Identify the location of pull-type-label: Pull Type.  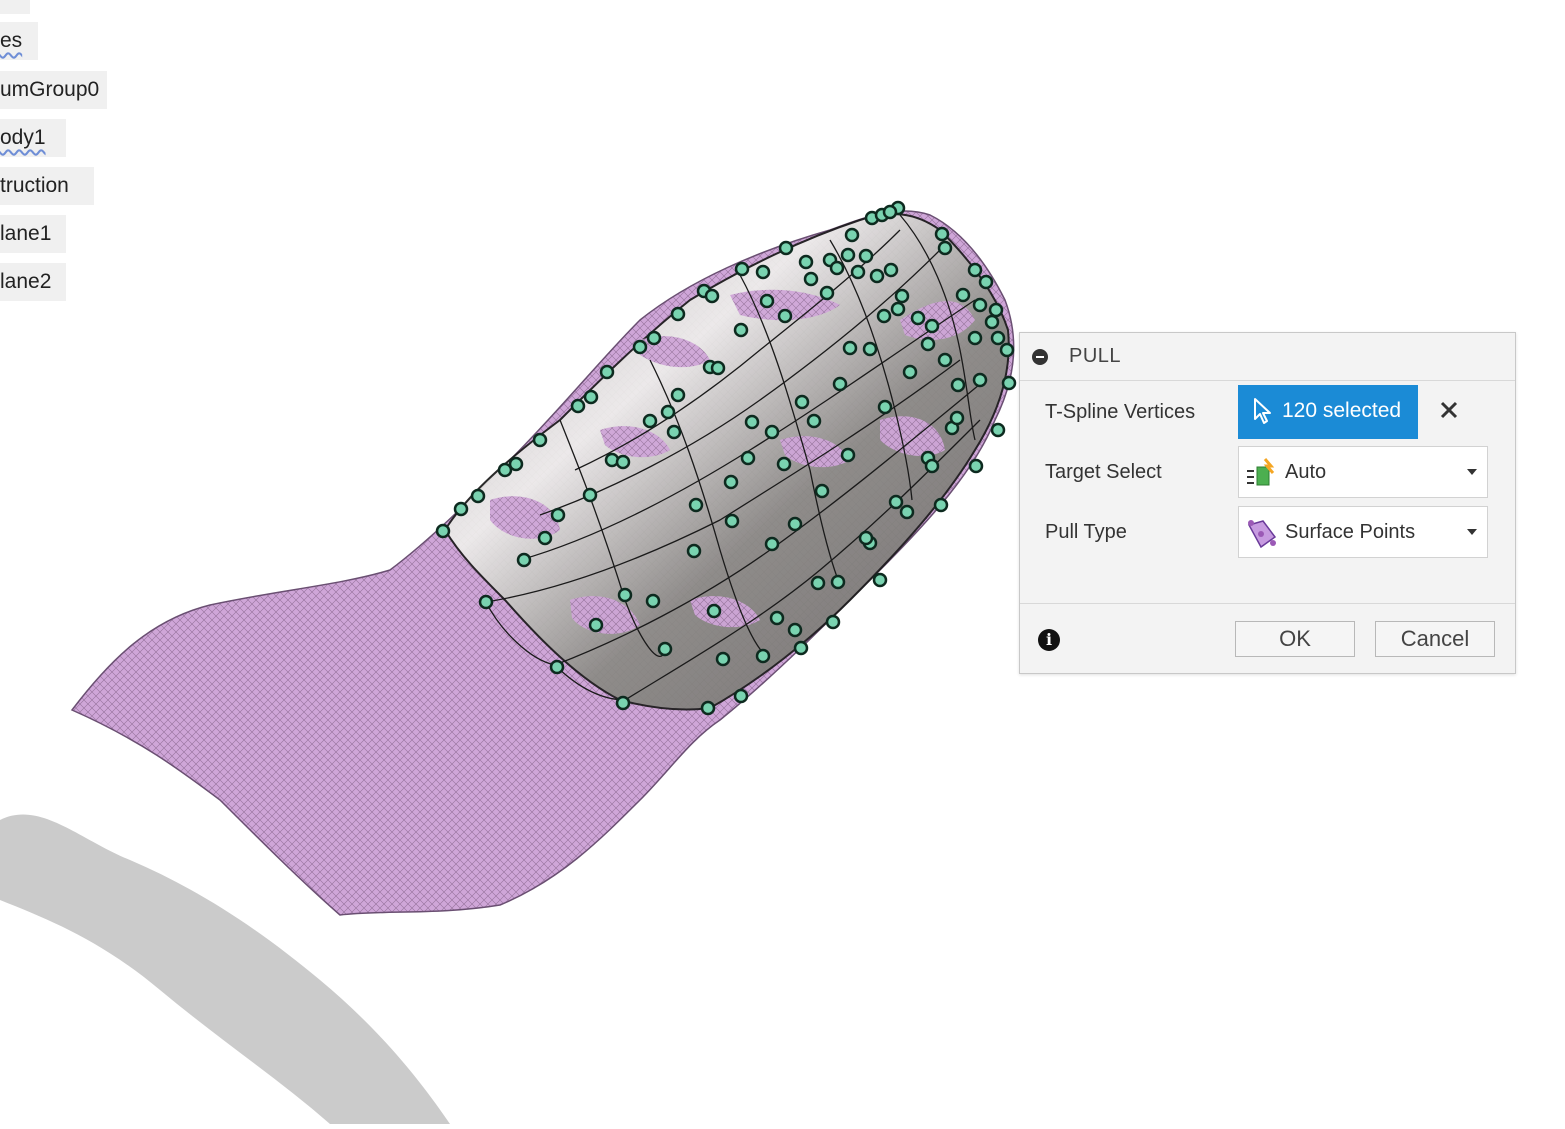
(1086, 532).